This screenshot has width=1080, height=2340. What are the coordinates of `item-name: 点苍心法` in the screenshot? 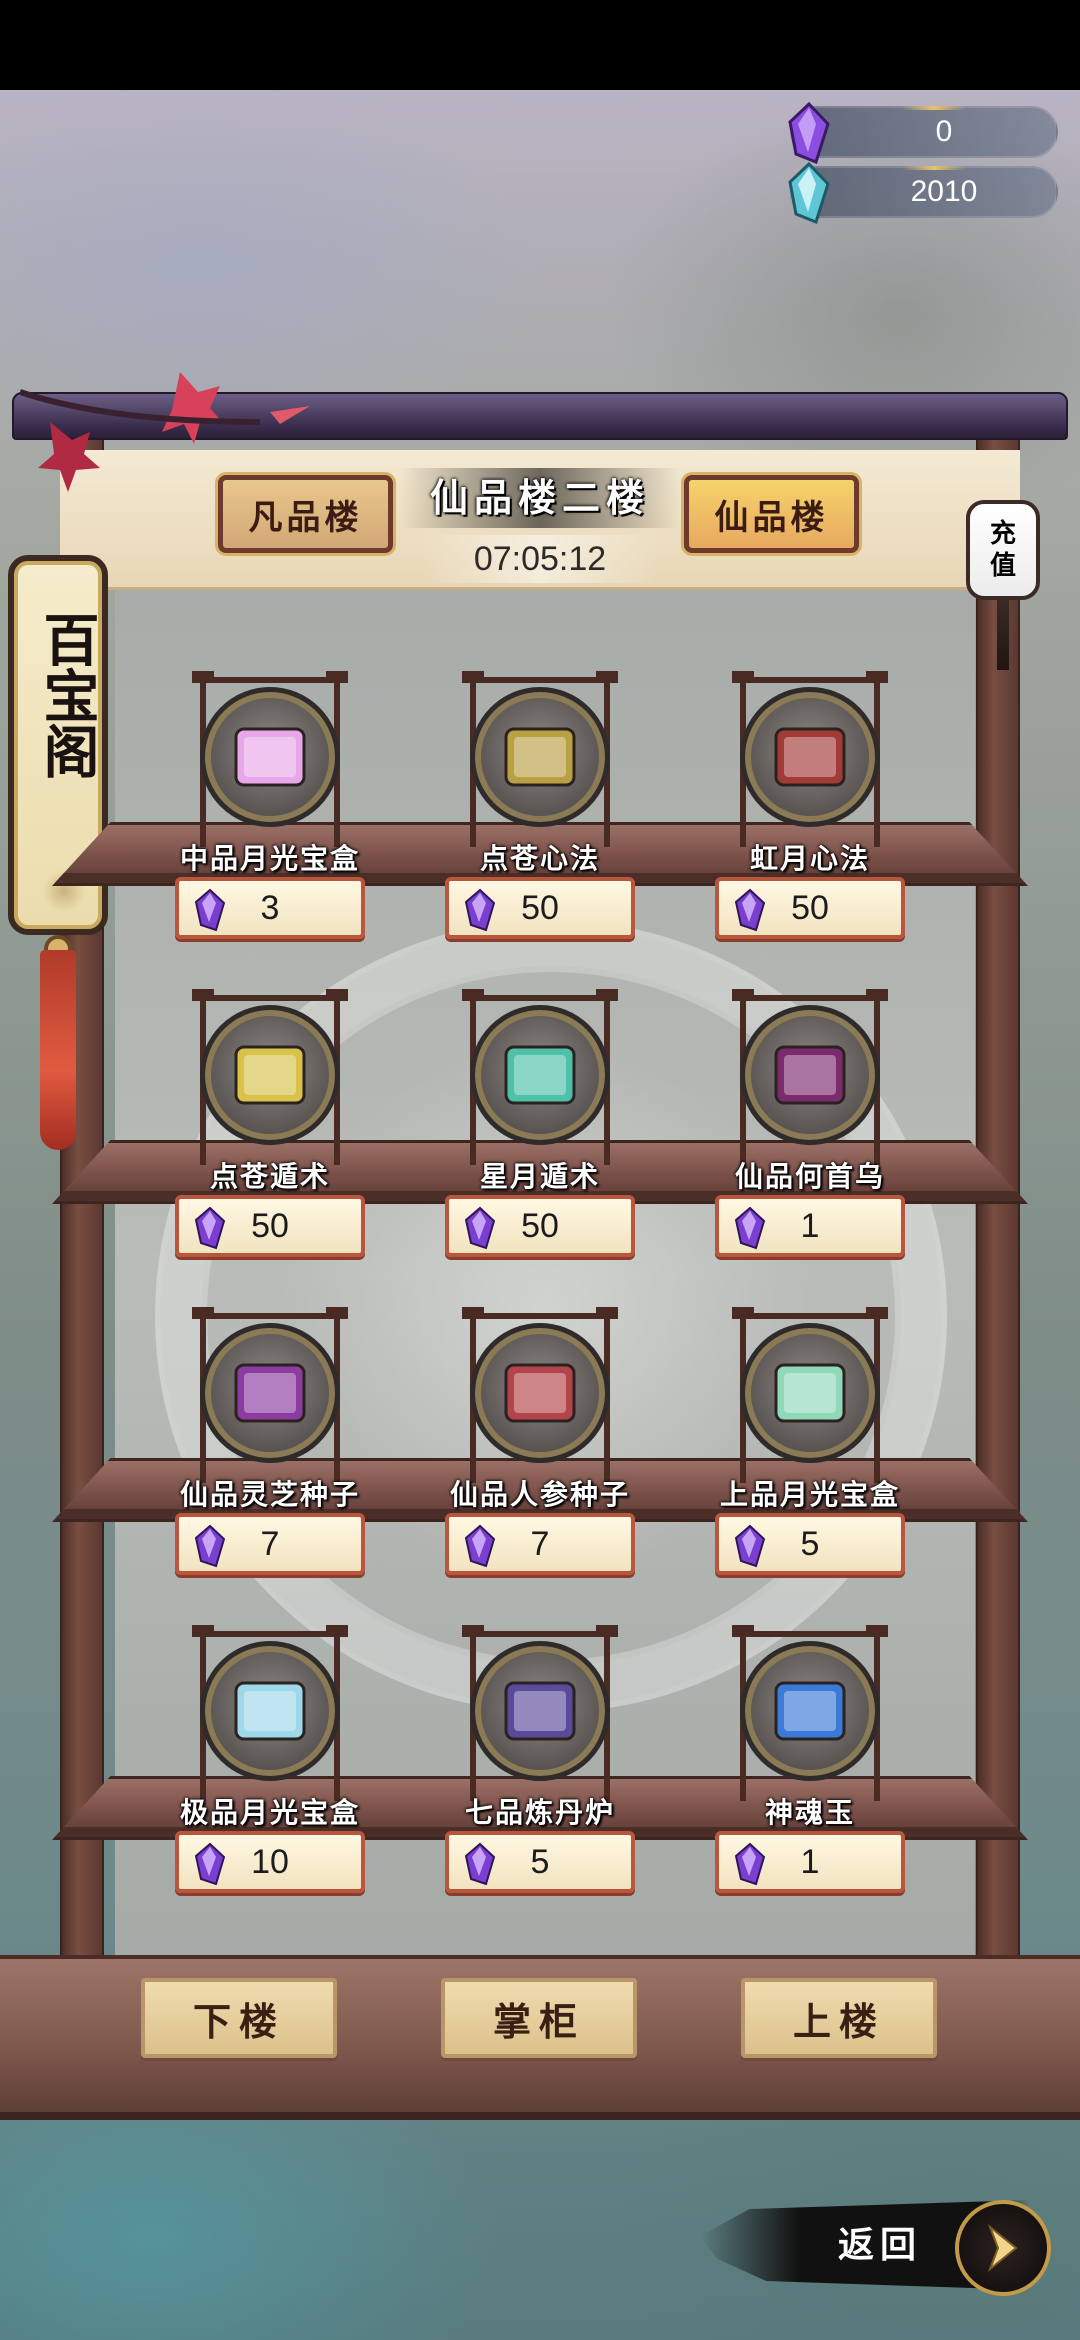 It's located at (539, 858).